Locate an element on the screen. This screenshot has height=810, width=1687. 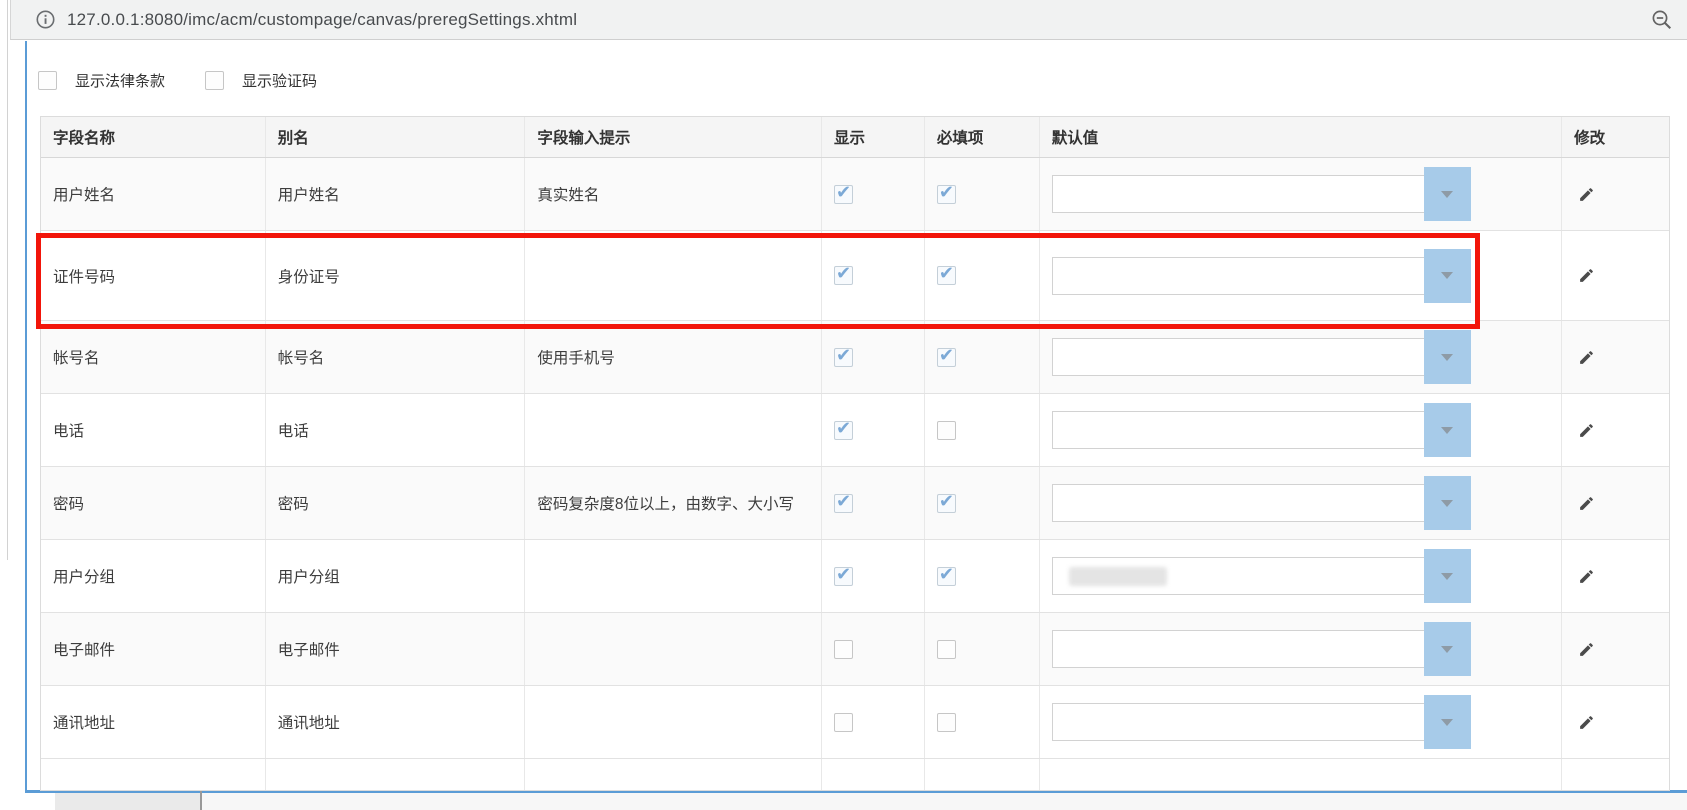
hint-cell: 真实姓名 is located at coordinates (674, 194).